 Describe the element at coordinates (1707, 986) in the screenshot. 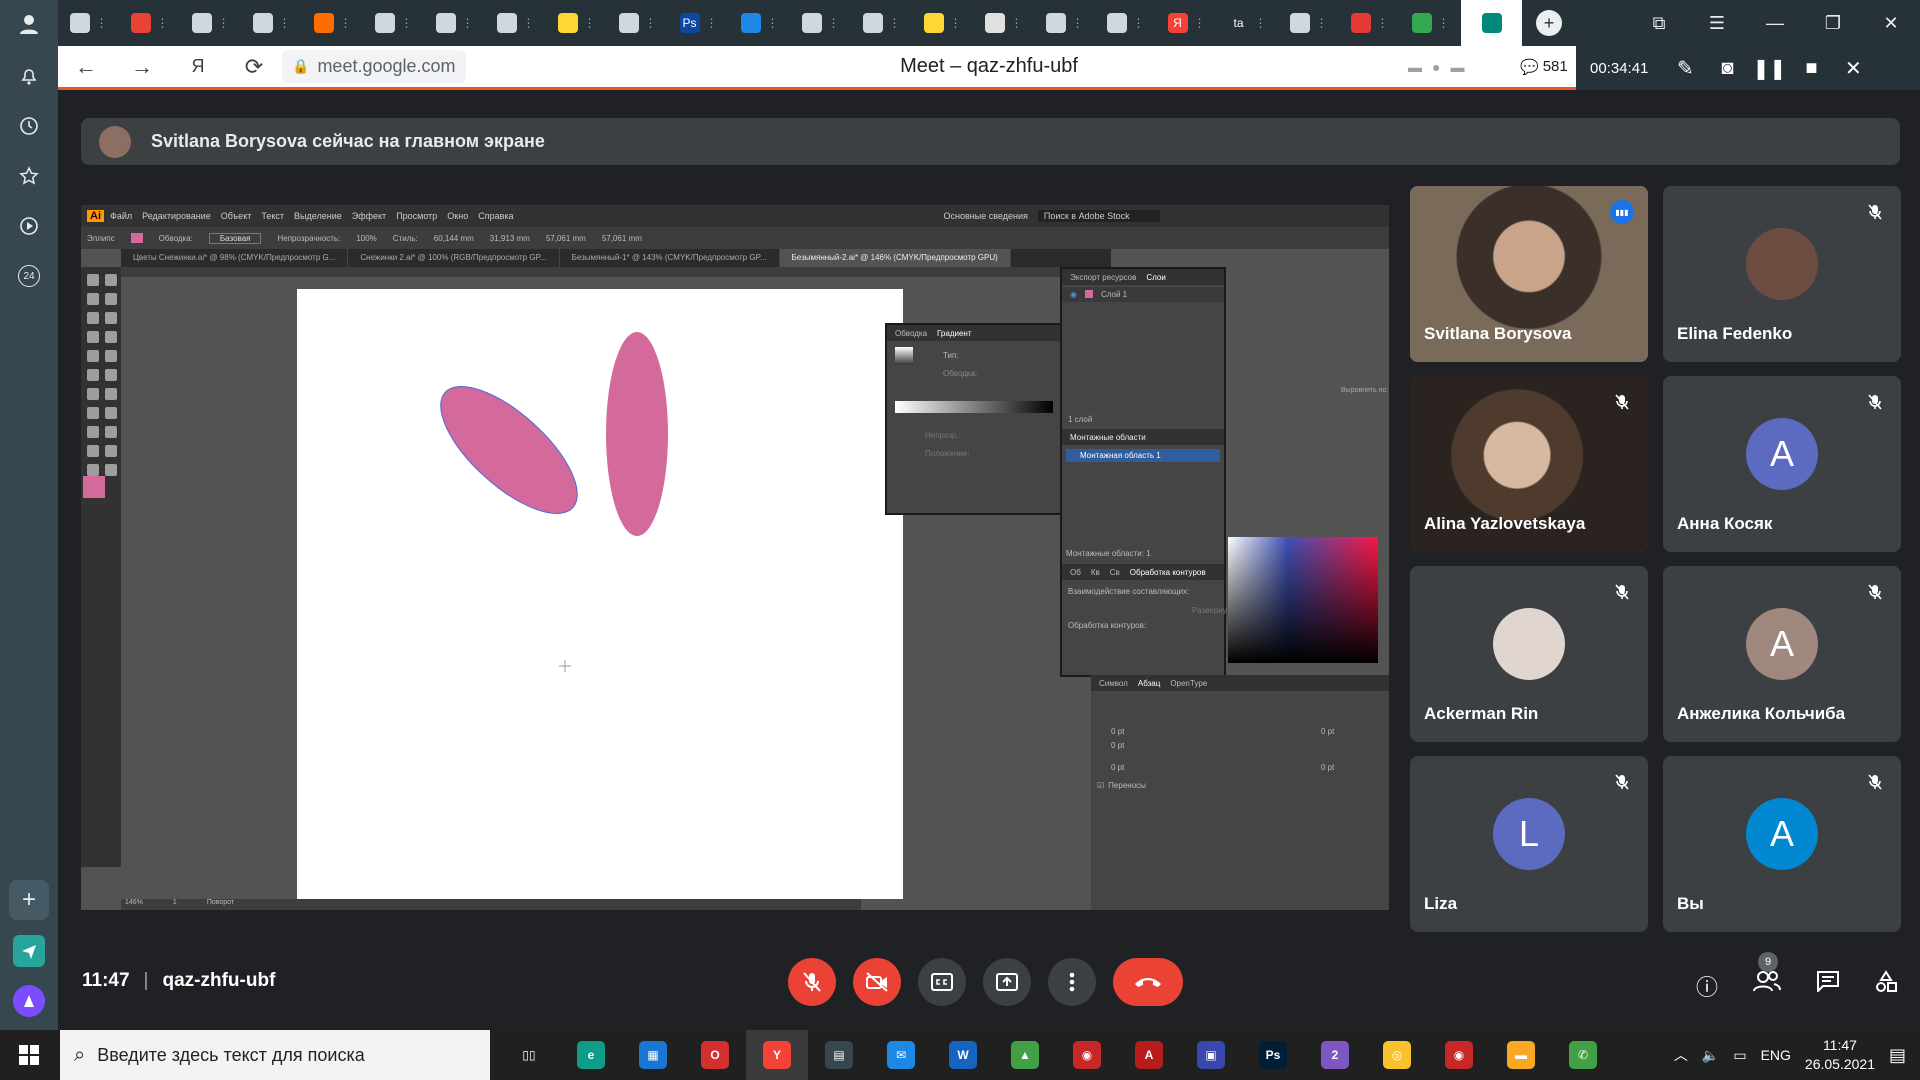

I see `meeting-details-icon: ⓘ` at that location.